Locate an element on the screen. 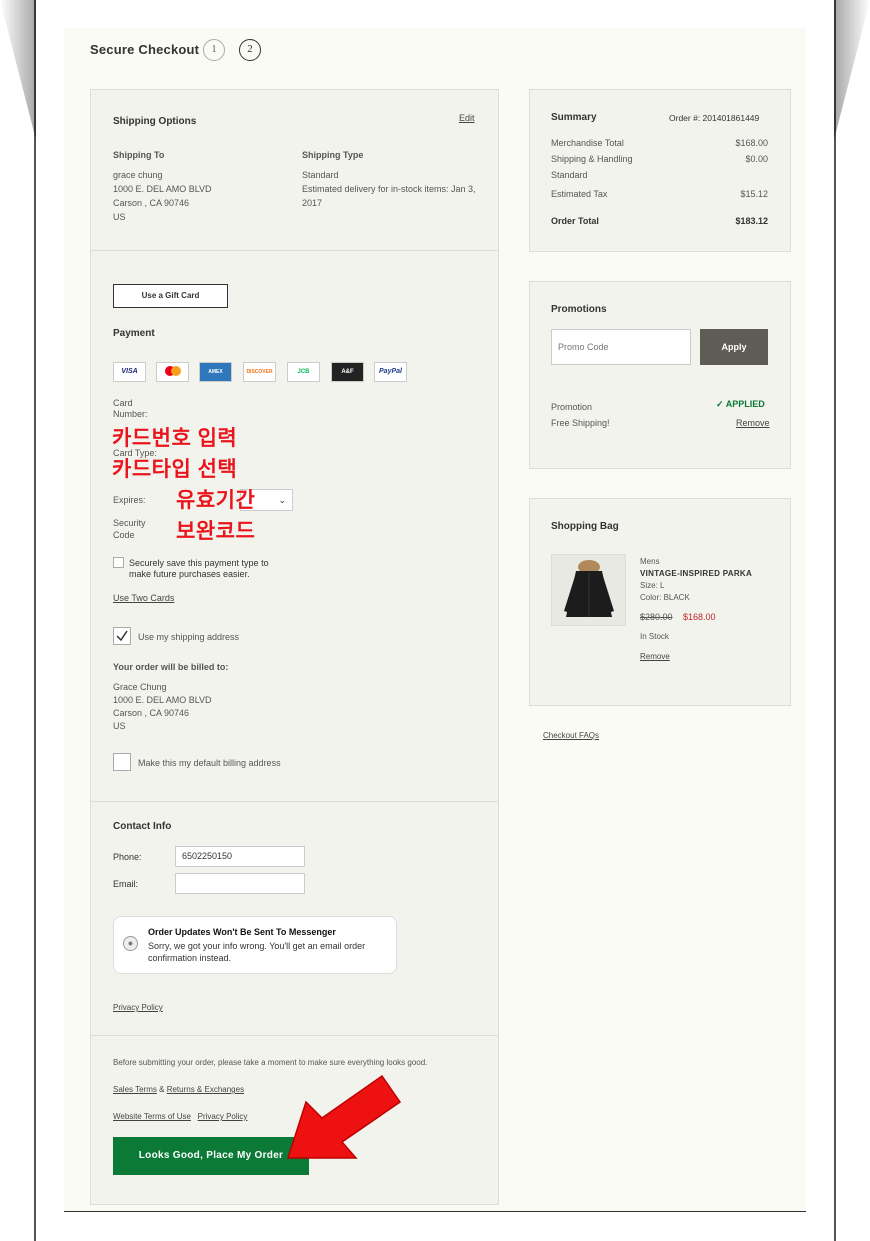  phone-field: 6502250150 is located at coordinates (240, 856).